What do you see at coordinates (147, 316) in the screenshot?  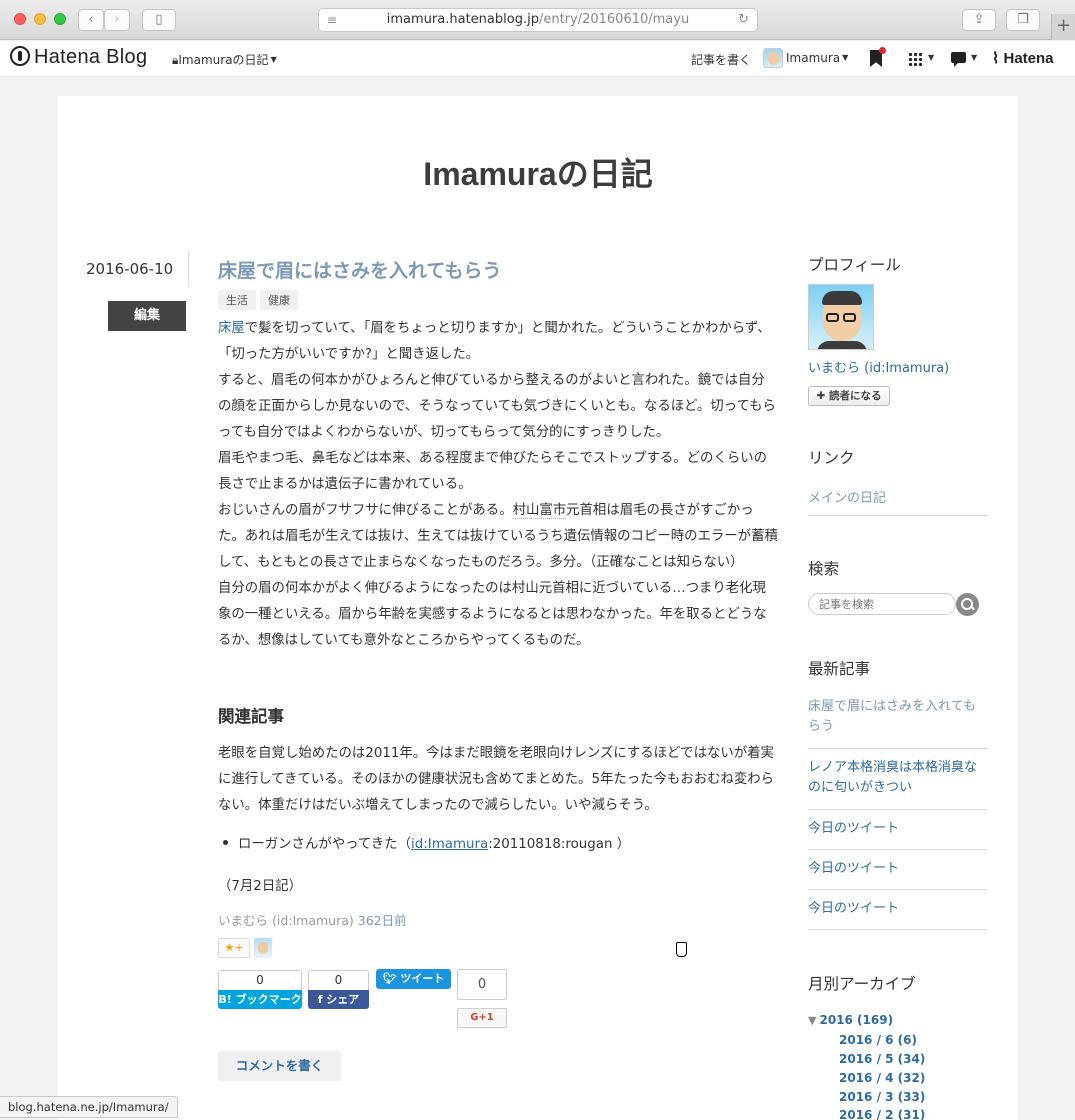 I see `edit-button: 編集` at bounding box center [147, 316].